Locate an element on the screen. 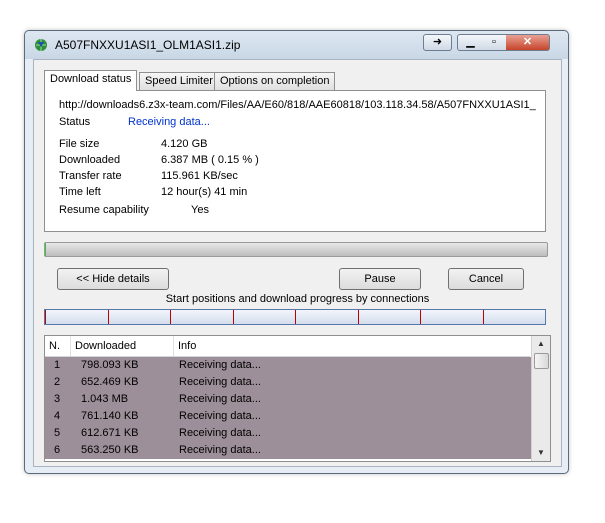 The width and height of the screenshot is (605, 523). list-scrollbar: ▲ ▼ is located at coordinates (540, 398).